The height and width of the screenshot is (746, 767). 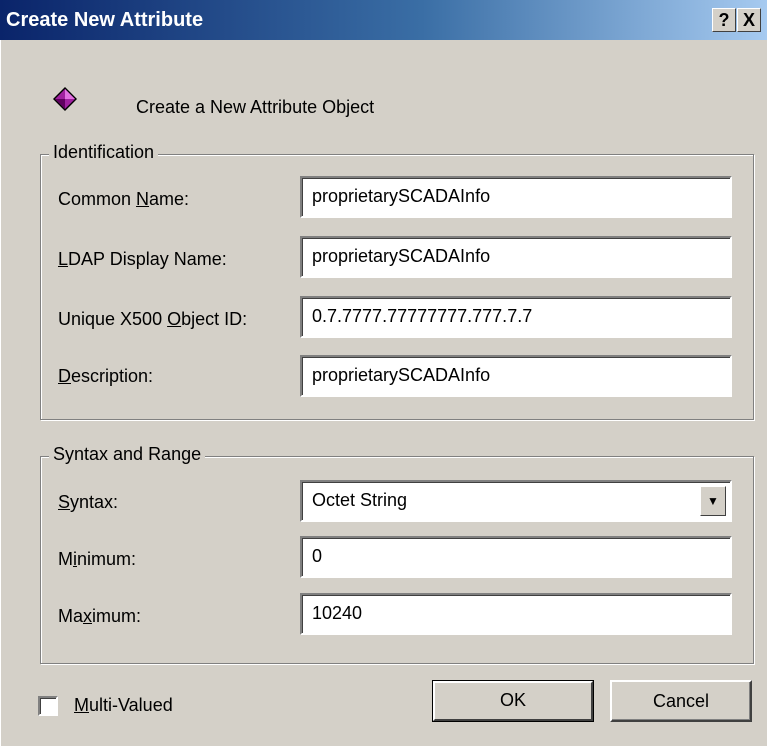 I want to click on multi-valued-checkbox, so click(x=48, y=706).